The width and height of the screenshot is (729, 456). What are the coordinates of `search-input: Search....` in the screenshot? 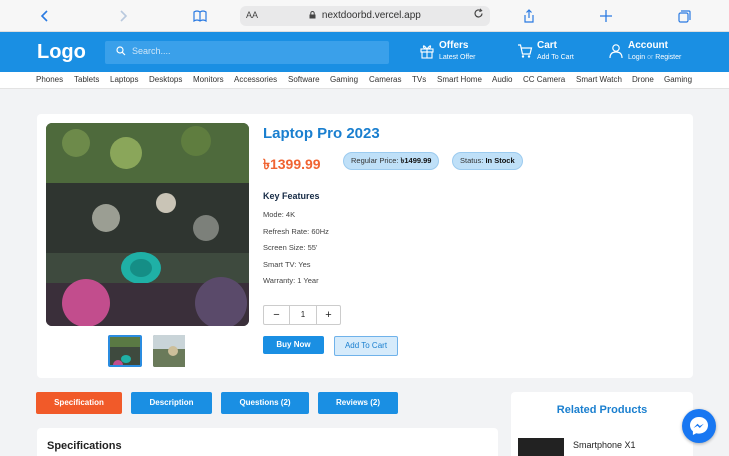 It's located at (247, 52).